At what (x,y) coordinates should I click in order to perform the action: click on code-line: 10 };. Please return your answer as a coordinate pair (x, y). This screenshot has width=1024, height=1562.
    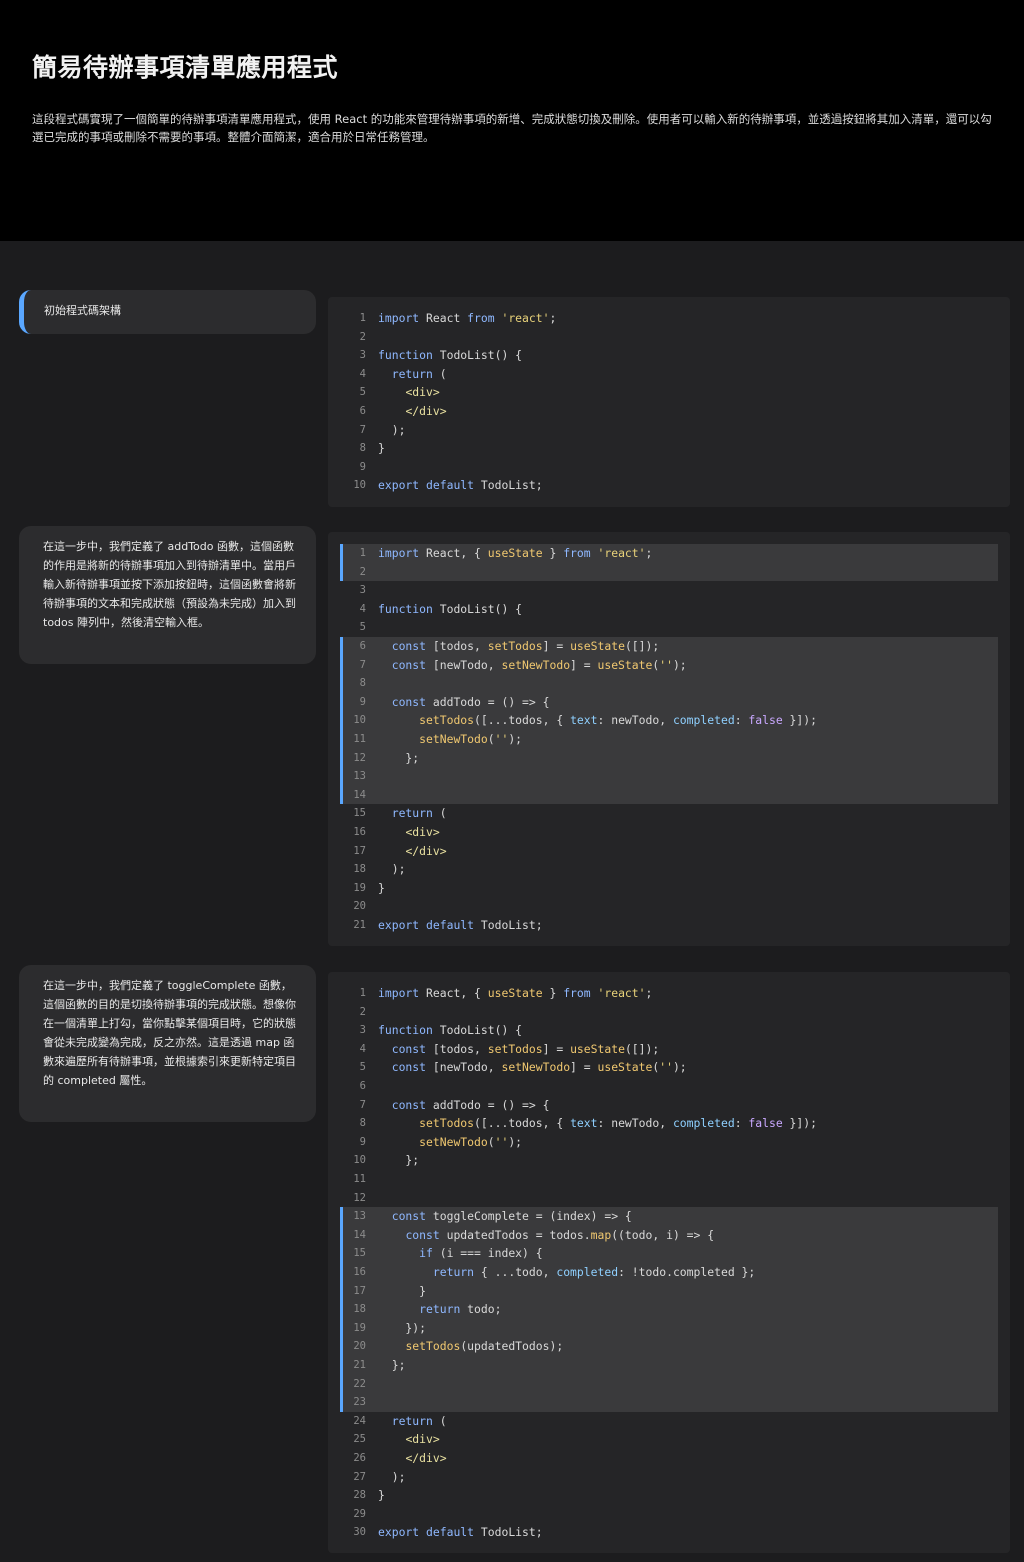
    Looking at the image, I should click on (669, 1160).